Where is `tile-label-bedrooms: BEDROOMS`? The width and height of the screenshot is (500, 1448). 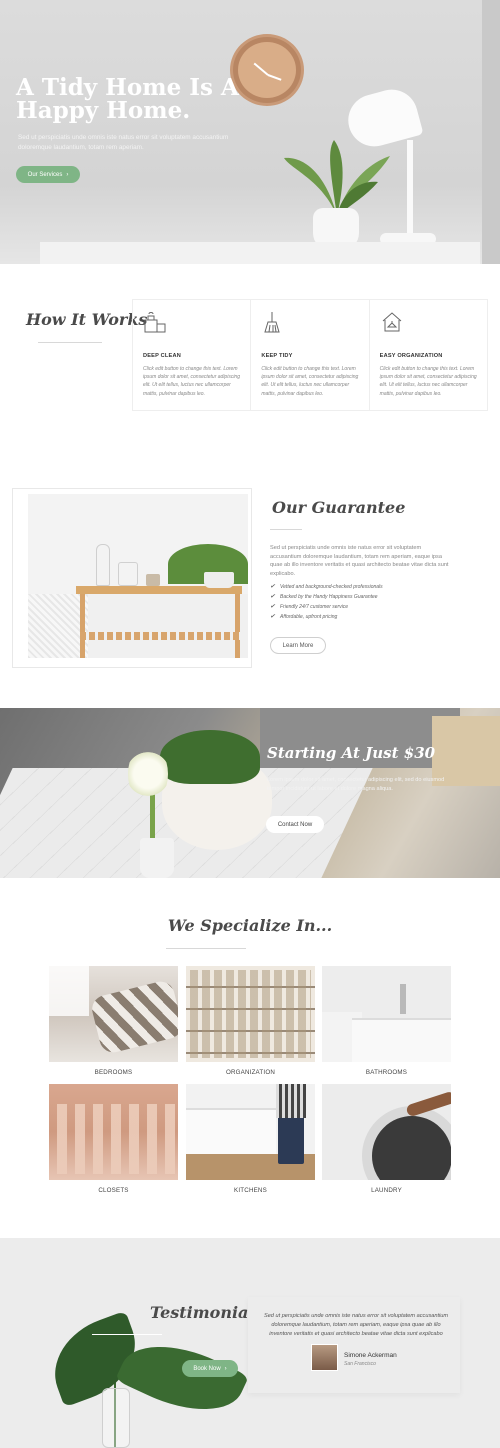
tile-label-bedrooms: BEDROOMS is located at coordinates (113, 1072).